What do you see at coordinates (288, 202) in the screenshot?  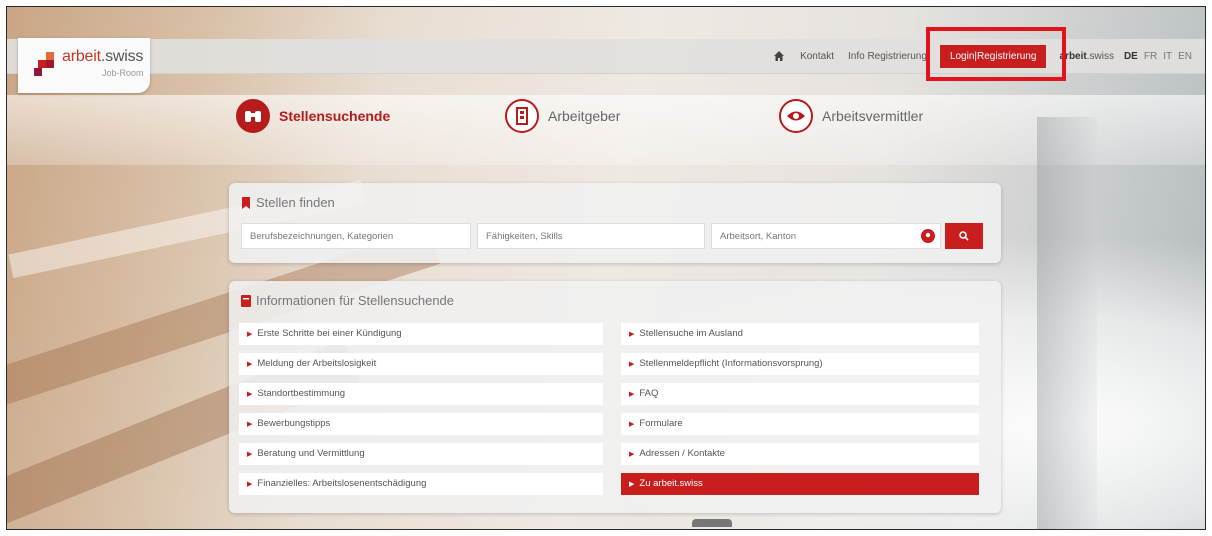 I see `search-panel-title: Stellen finden` at bounding box center [288, 202].